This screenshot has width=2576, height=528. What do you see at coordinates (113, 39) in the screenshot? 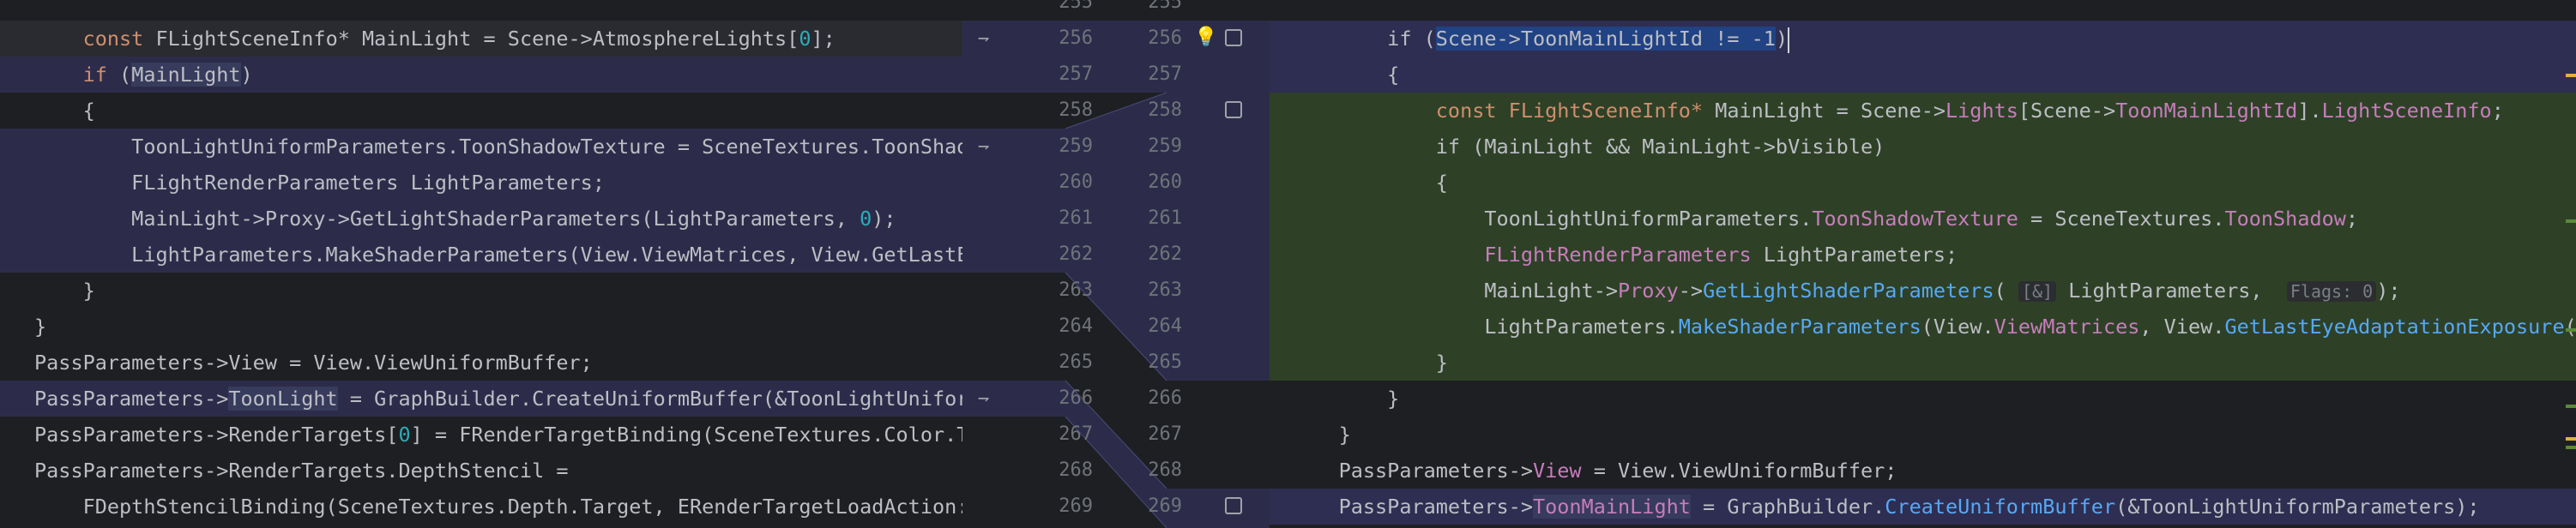
I see `keyword-const: const` at bounding box center [113, 39].